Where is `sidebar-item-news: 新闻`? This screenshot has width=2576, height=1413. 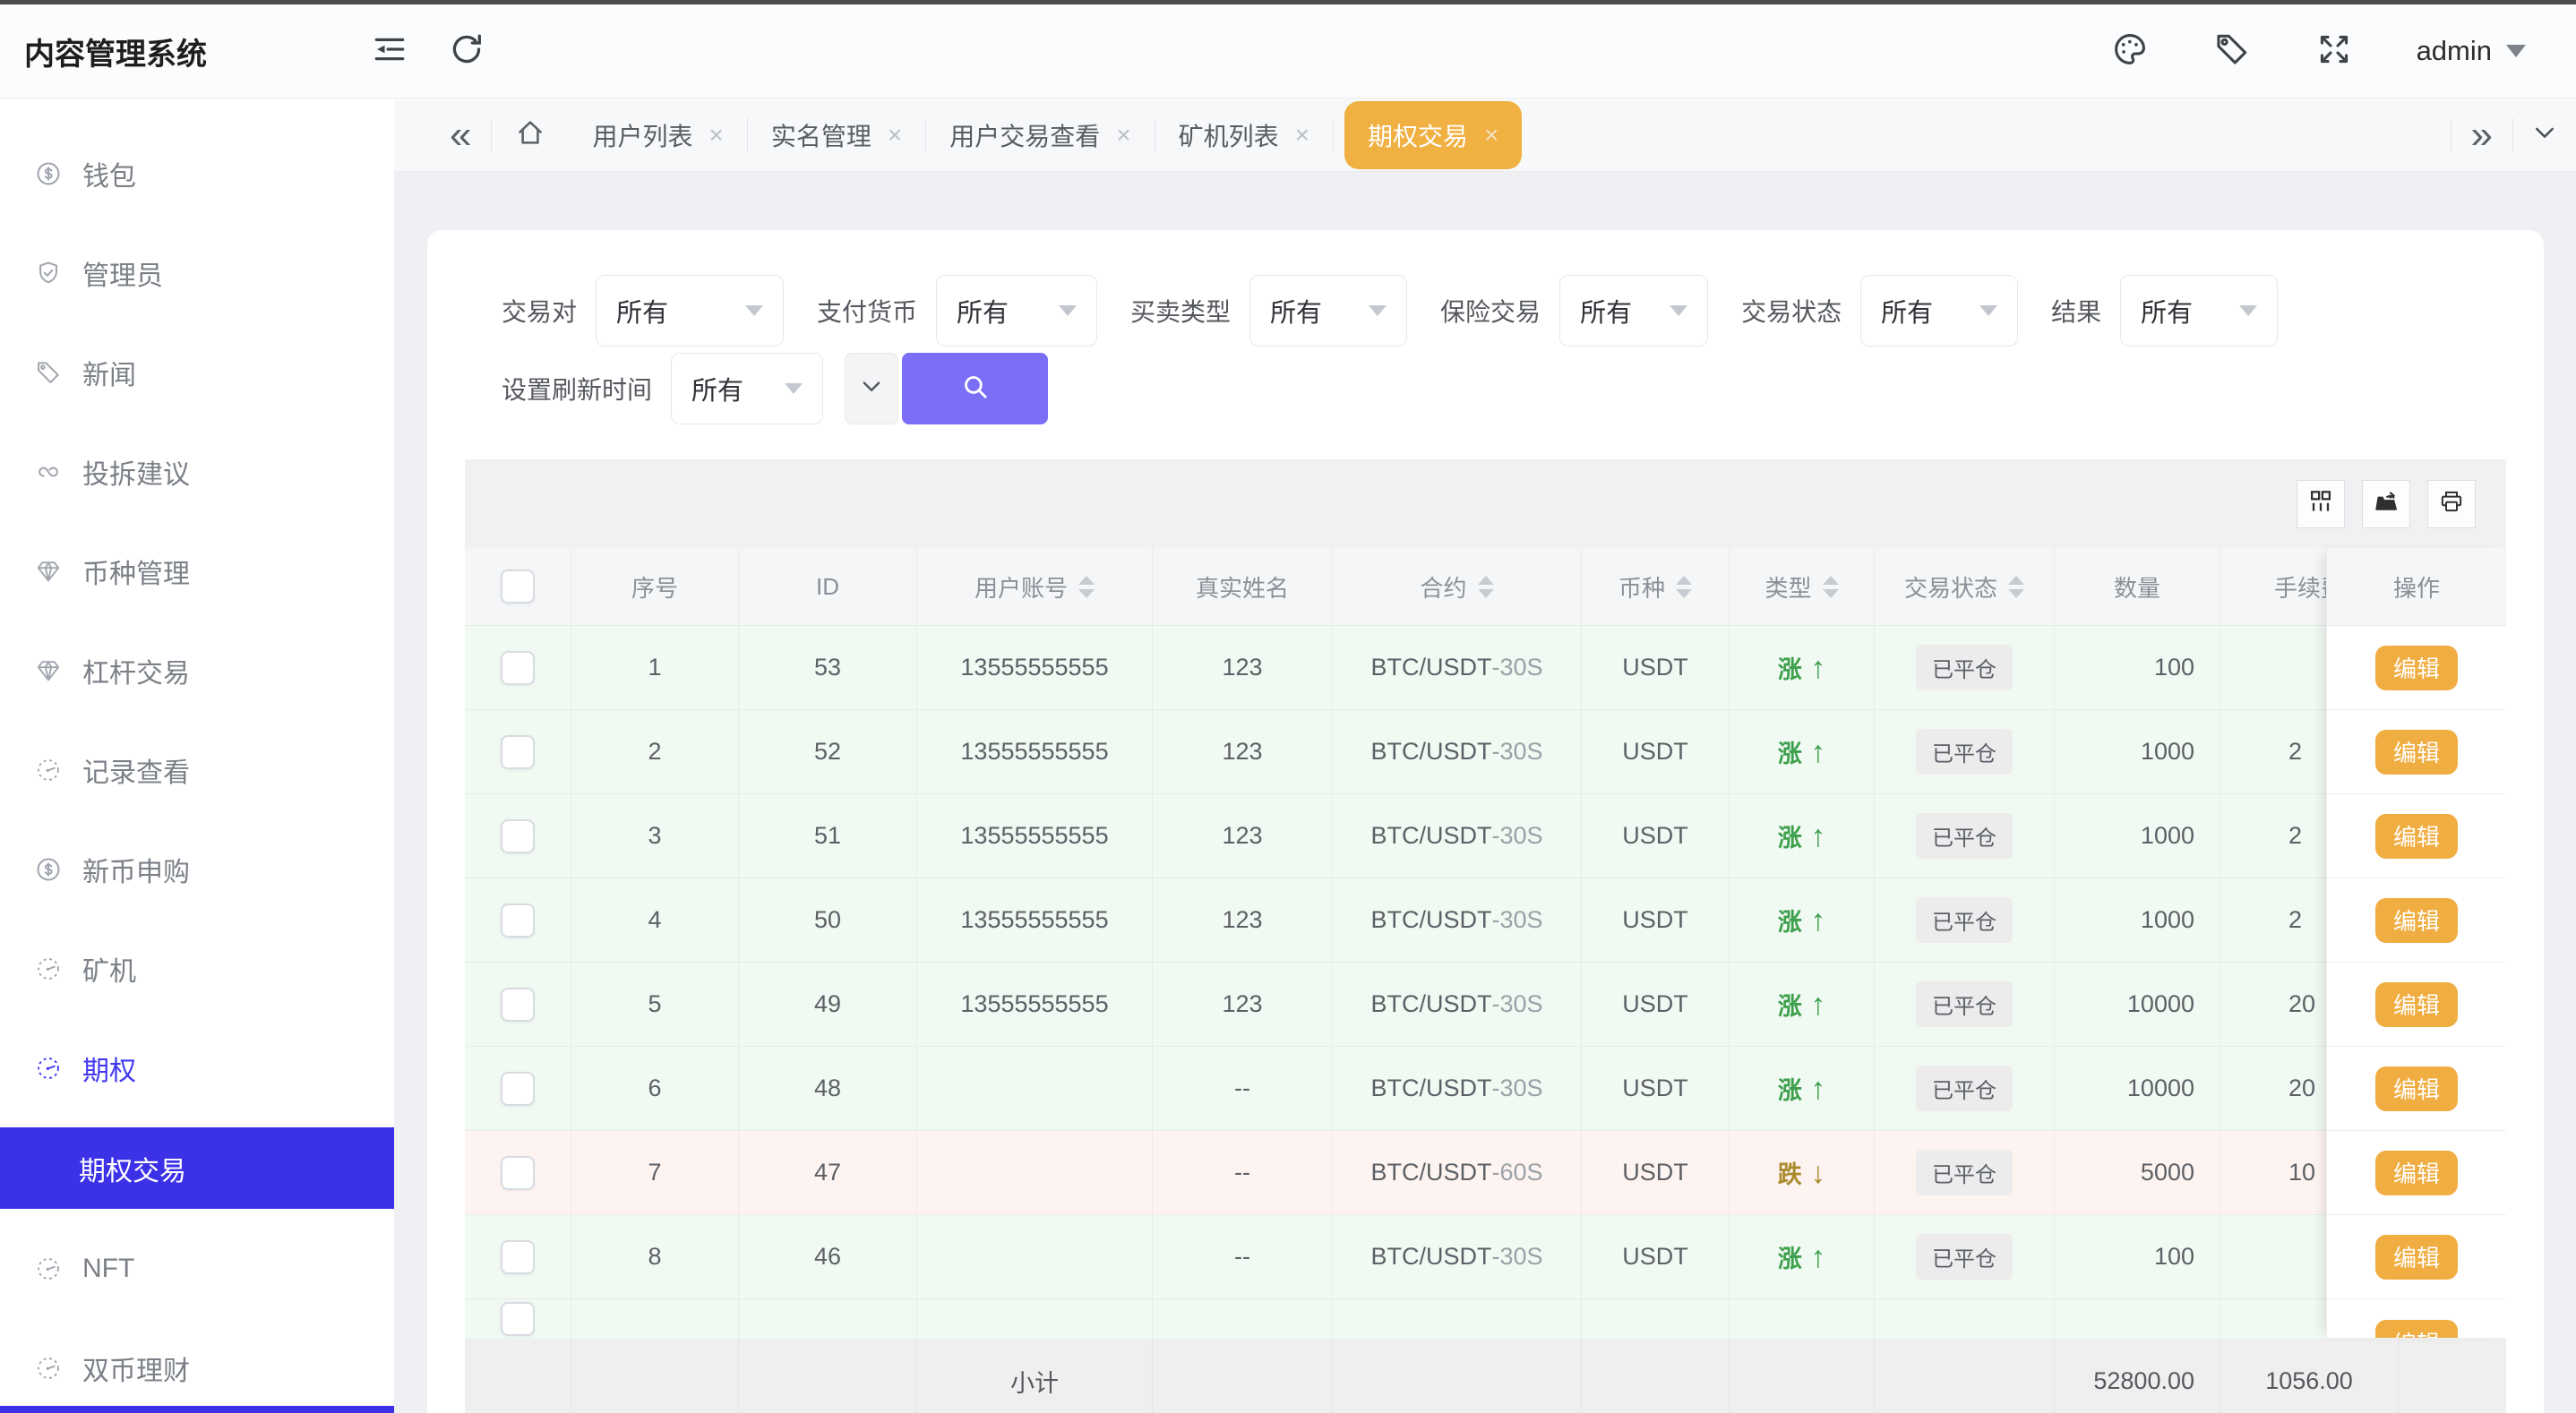 sidebar-item-news: 新闻 is located at coordinates (197, 372).